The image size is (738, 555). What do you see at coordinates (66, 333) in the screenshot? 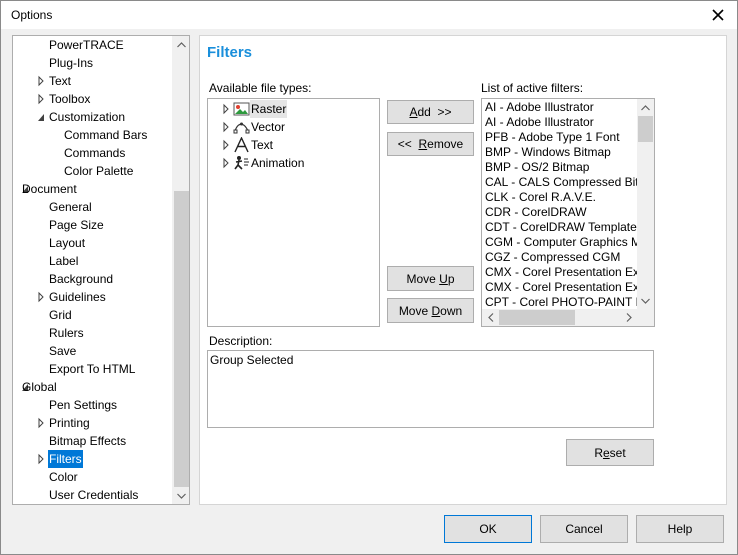
I see `tree-item-label: Rulers` at bounding box center [66, 333].